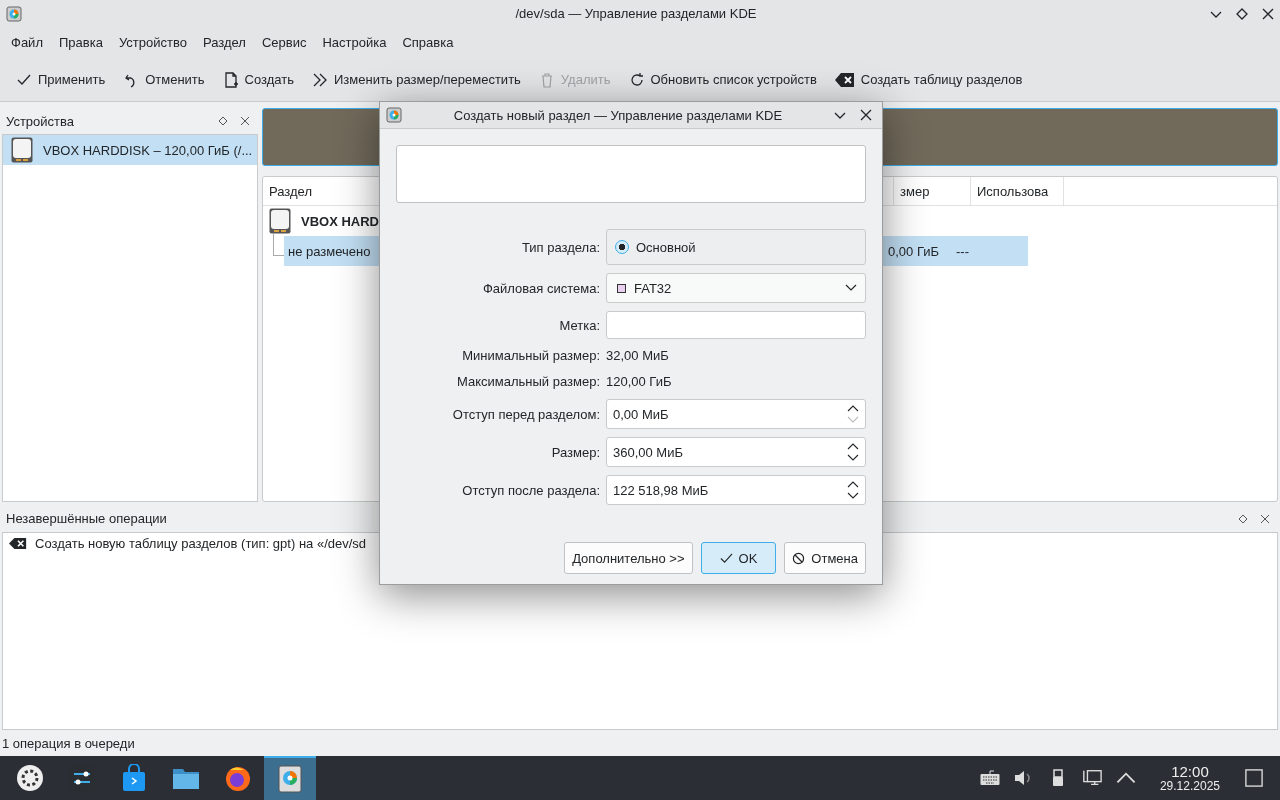 The width and height of the screenshot is (1280, 800). I want to click on info-label: Максимальный размер:, so click(528, 382).